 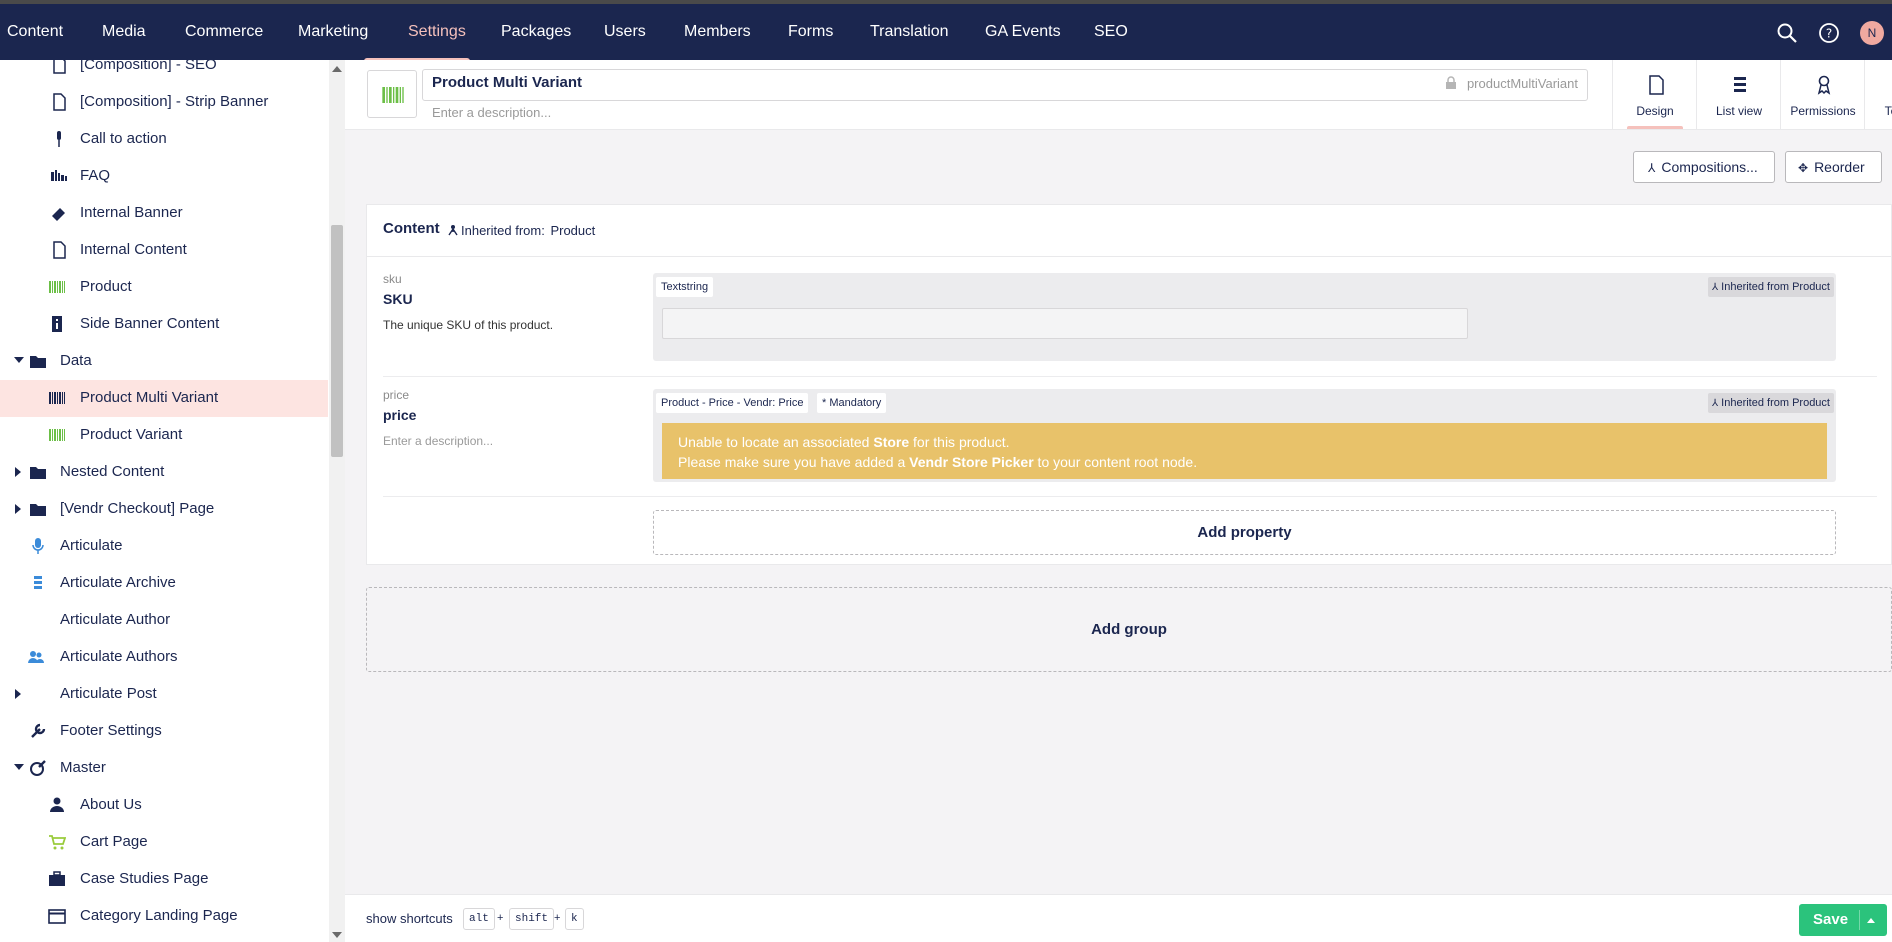 I want to click on tree-item-label: Articulate Post, so click(x=108, y=693).